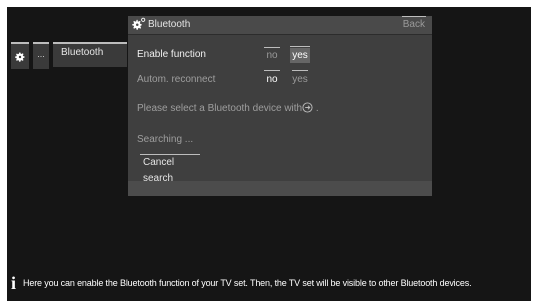 The image size is (538, 308). Describe the element at coordinates (300, 55) in the screenshot. I see `enable-function-yes-option: yes` at that location.